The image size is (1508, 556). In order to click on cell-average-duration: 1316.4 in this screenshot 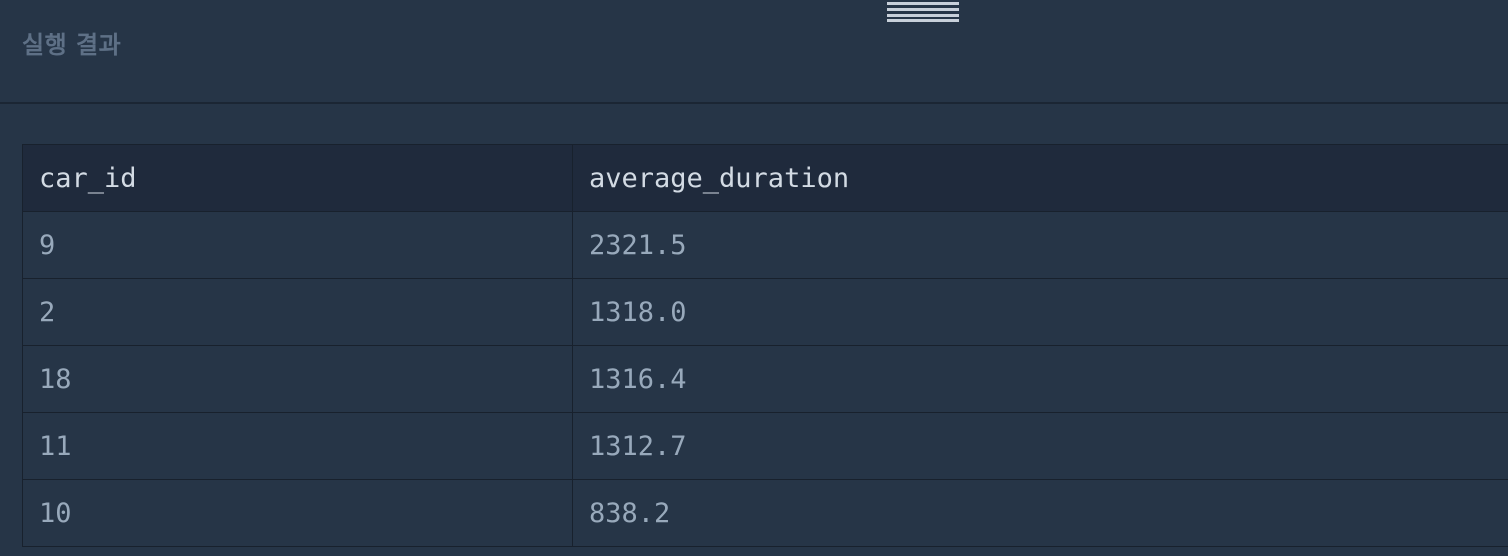, I will do `click(1040, 379)`.